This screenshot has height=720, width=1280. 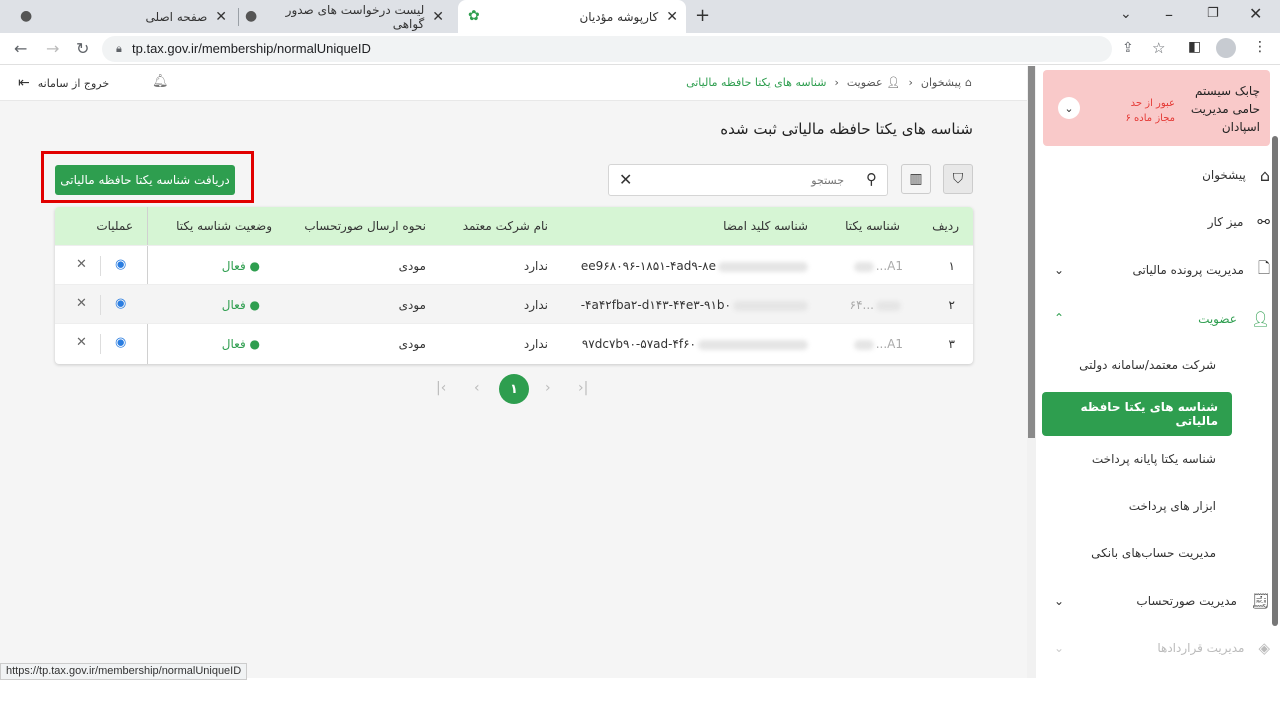 What do you see at coordinates (958, 179) in the screenshot?
I see `filter-button: ⛉` at bounding box center [958, 179].